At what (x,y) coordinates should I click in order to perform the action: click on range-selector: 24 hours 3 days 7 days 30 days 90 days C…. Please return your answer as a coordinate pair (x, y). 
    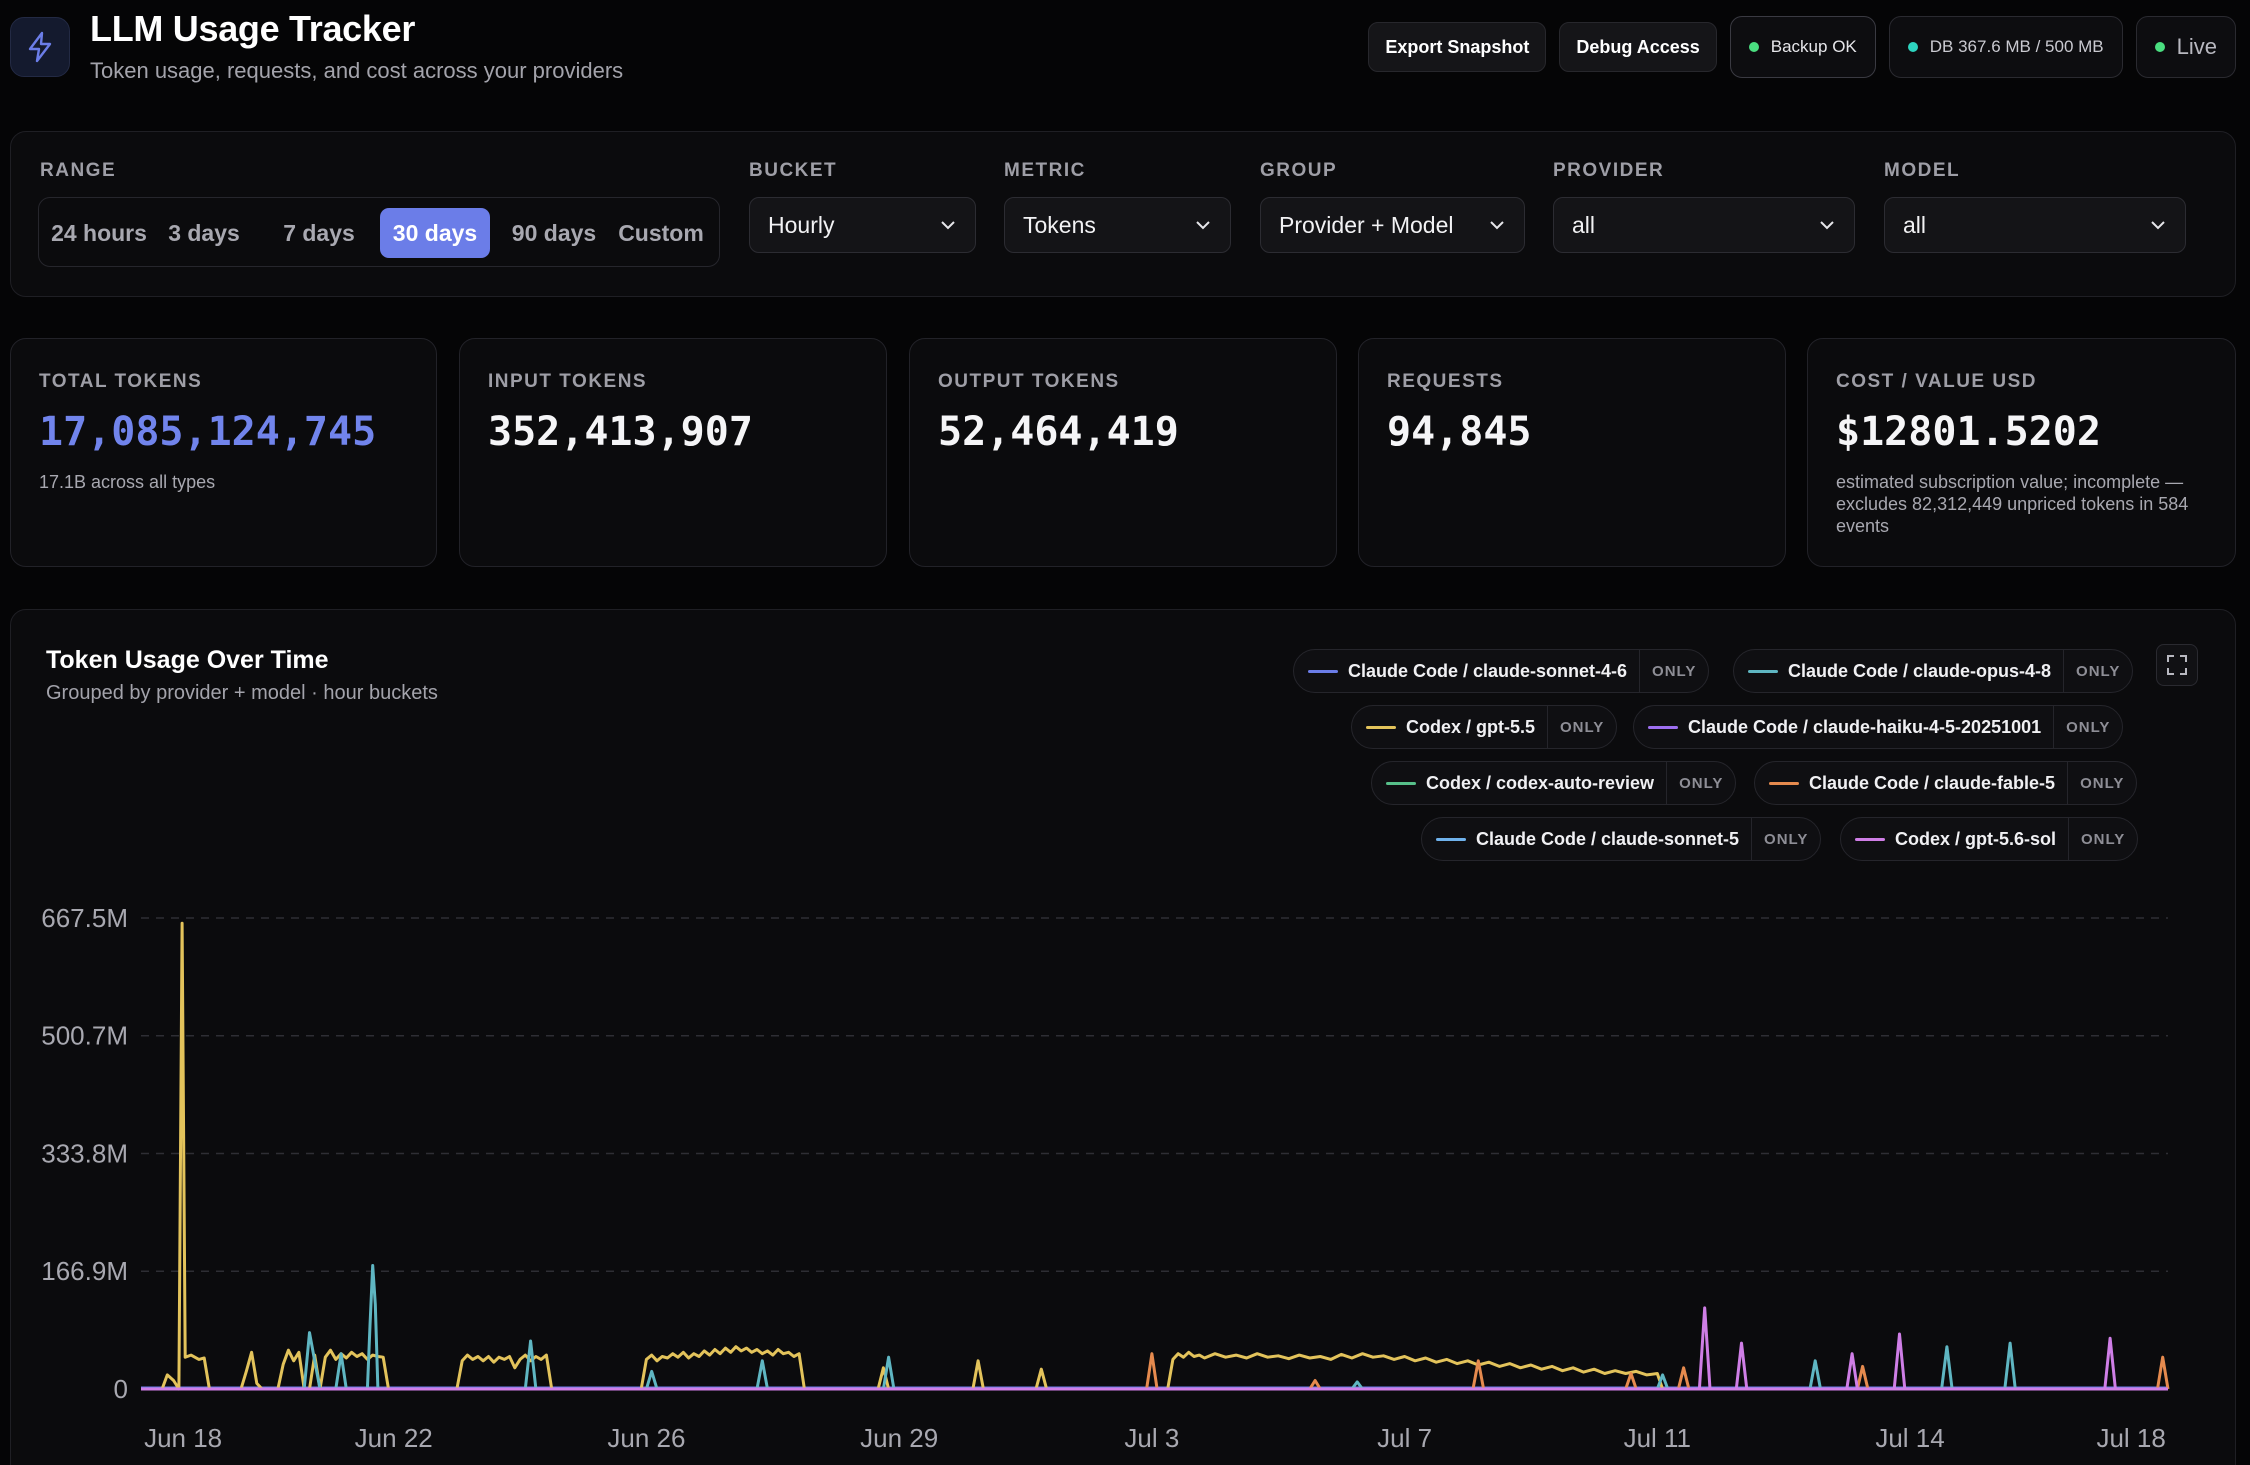
    Looking at the image, I should click on (379, 232).